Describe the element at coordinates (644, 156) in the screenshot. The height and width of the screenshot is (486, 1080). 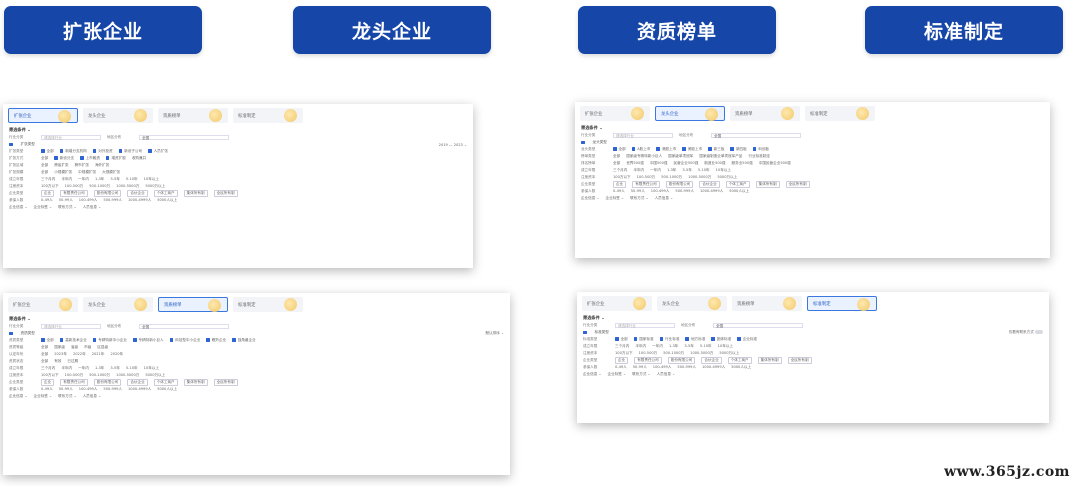
I see `option: 国家级专精特新小巨人` at that location.